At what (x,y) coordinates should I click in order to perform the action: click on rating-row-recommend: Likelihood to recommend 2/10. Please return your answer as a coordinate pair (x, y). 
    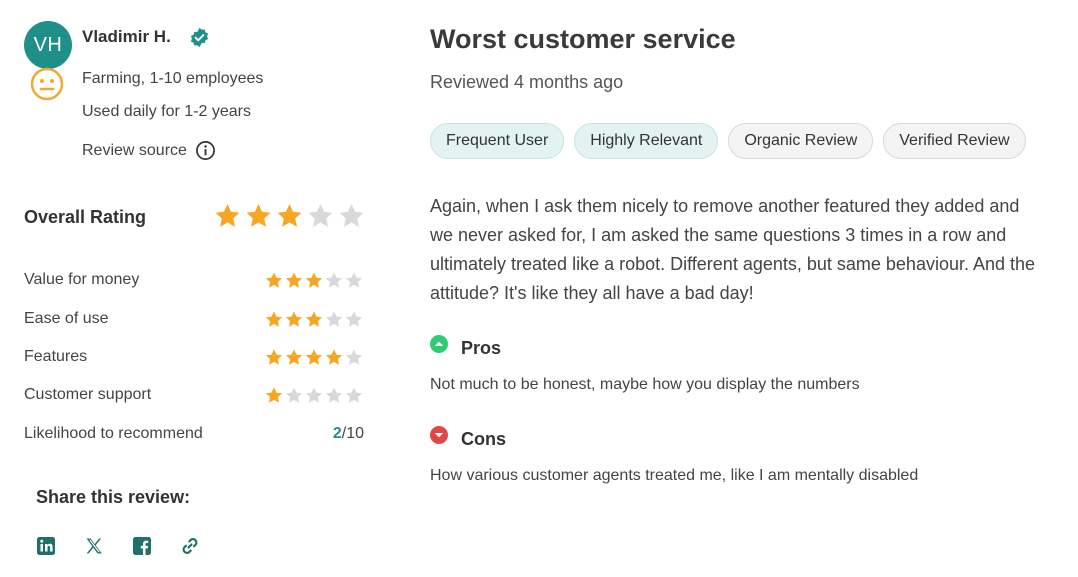
    Looking at the image, I should click on (194, 434).